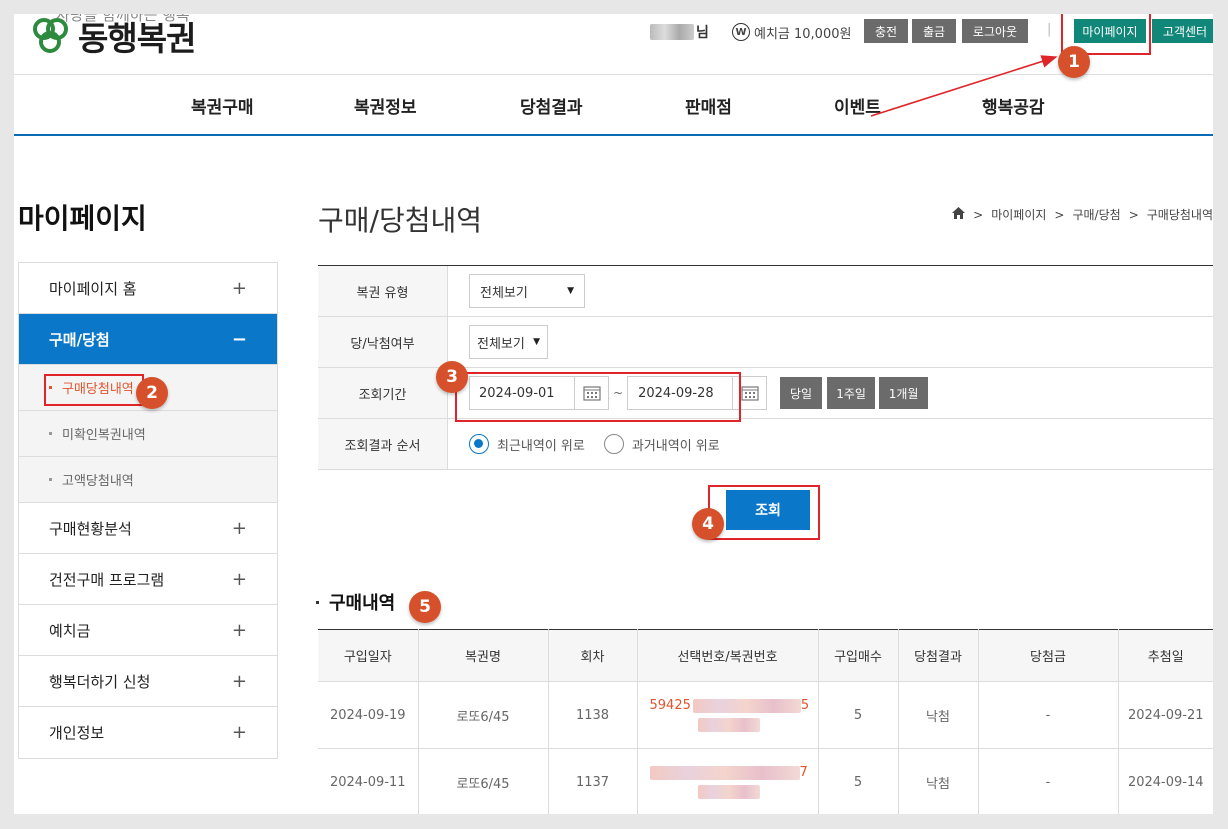 The height and width of the screenshot is (829, 1228). Describe the element at coordinates (708, 524) in the screenshot. I see `callout-4: 4` at that location.